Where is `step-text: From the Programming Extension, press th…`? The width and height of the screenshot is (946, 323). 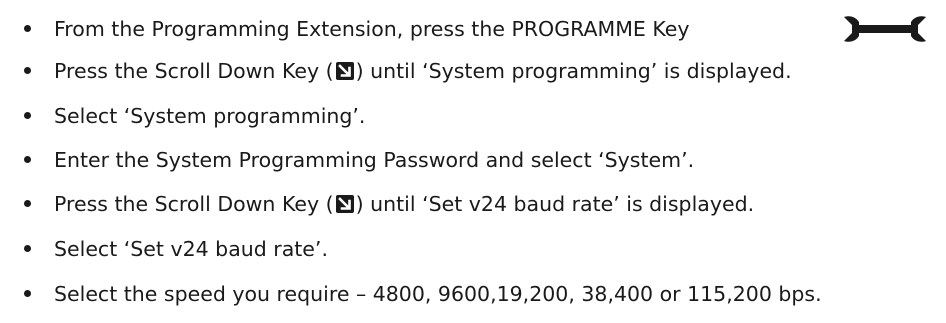
step-text: From the Programming Extension, press th… is located at coordinates (372, 29).